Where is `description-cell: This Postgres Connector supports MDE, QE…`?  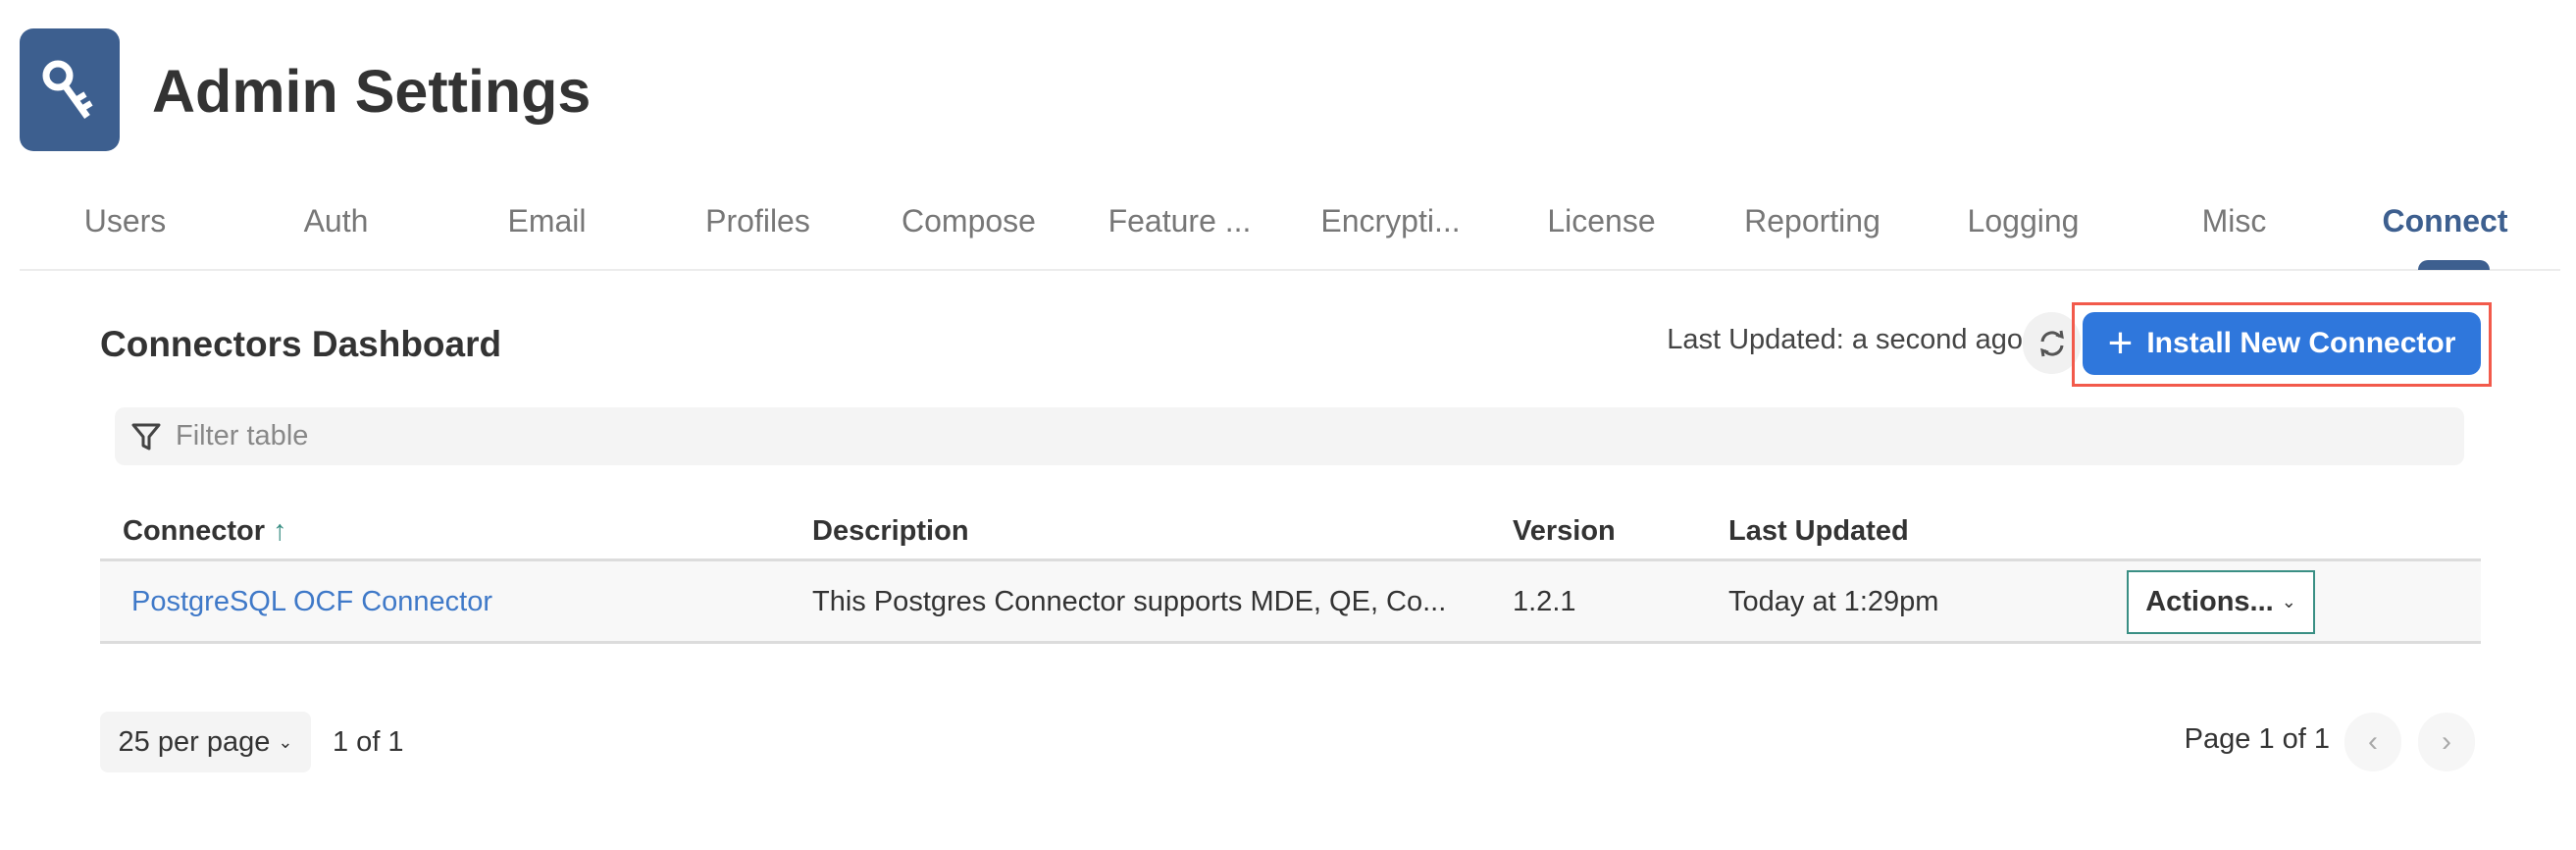
description-cell: This Postgres Connector supports MDE, QE… is located at coordinates (1129, 601).